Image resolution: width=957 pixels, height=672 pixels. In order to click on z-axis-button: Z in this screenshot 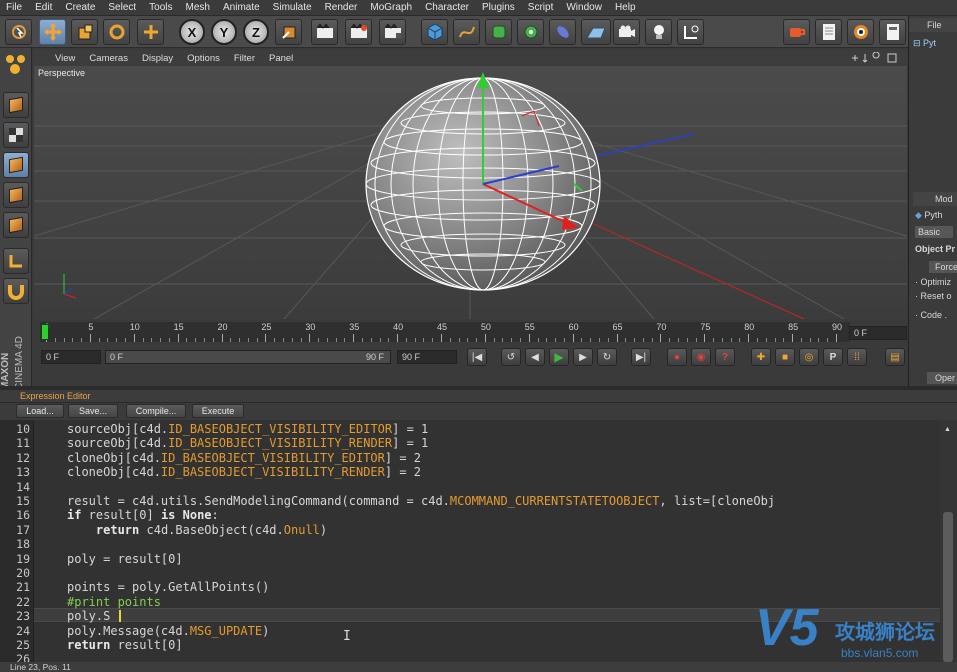, I will do `click(256, 32)`.